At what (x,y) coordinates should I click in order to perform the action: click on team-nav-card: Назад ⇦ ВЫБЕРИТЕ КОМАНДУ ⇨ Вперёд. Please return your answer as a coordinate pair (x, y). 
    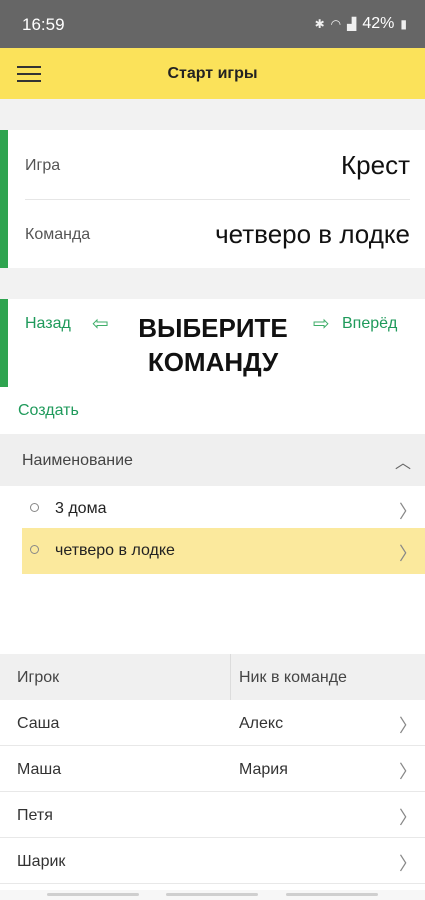
    Looking at the image, I should click on (212, 343).